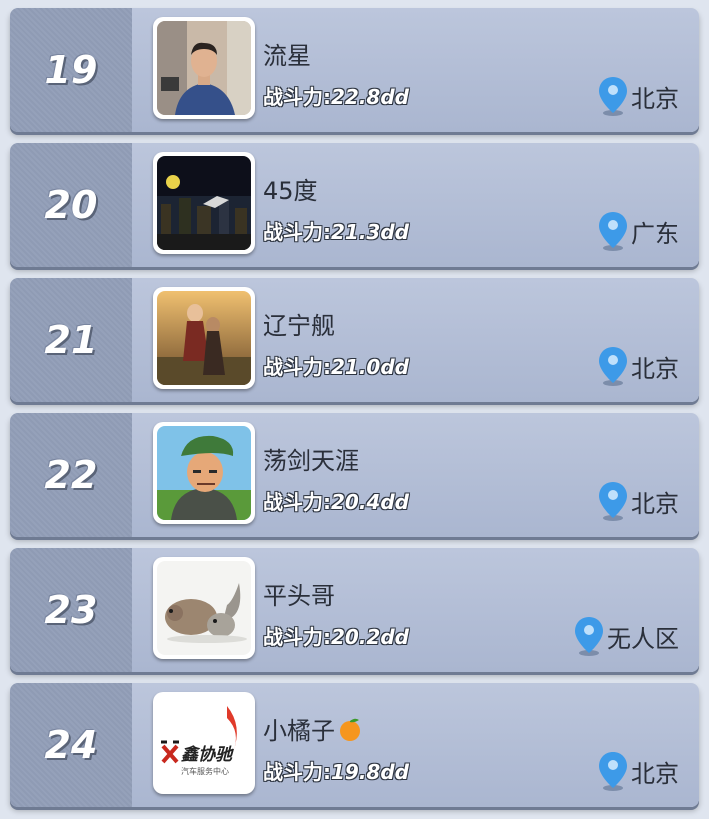 Image resolution: width=709 pixels, height=819 pixels. I want to click on player-name: 荡剑天涯, so click(311, 461).